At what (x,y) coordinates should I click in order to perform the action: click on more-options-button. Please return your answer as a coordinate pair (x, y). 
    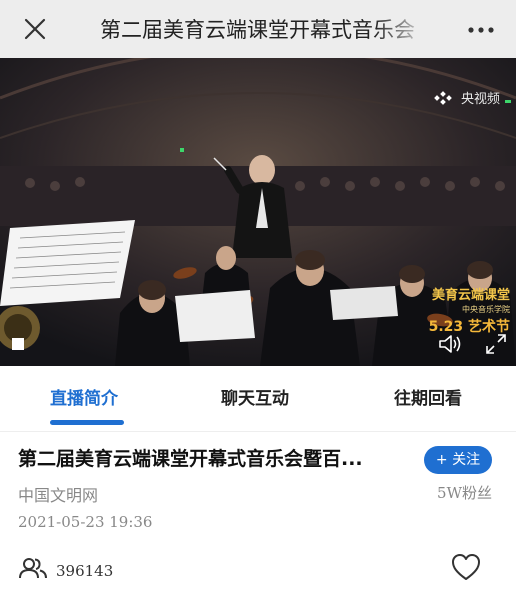
    Looking at the image, I should click on (481, 30).